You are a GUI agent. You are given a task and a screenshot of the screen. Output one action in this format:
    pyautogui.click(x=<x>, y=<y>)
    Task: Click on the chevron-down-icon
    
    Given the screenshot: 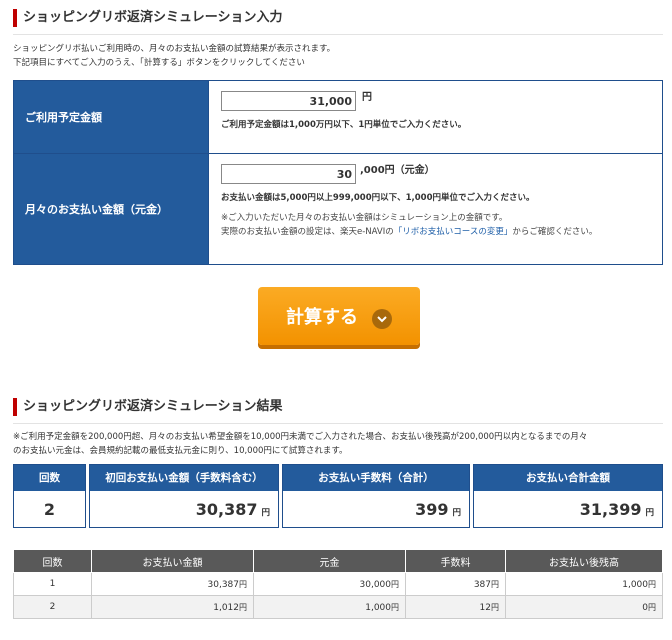 What is the action you would take?
    pyautogui.click(x=382, y=319)
    